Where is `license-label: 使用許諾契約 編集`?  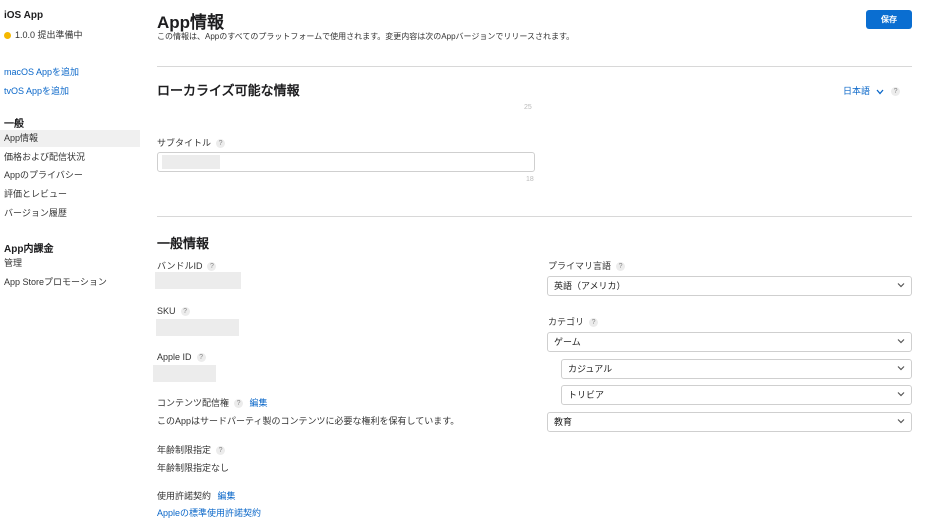 license-label: 使用許諾契約 編集 is located at coordinates (196, 495).